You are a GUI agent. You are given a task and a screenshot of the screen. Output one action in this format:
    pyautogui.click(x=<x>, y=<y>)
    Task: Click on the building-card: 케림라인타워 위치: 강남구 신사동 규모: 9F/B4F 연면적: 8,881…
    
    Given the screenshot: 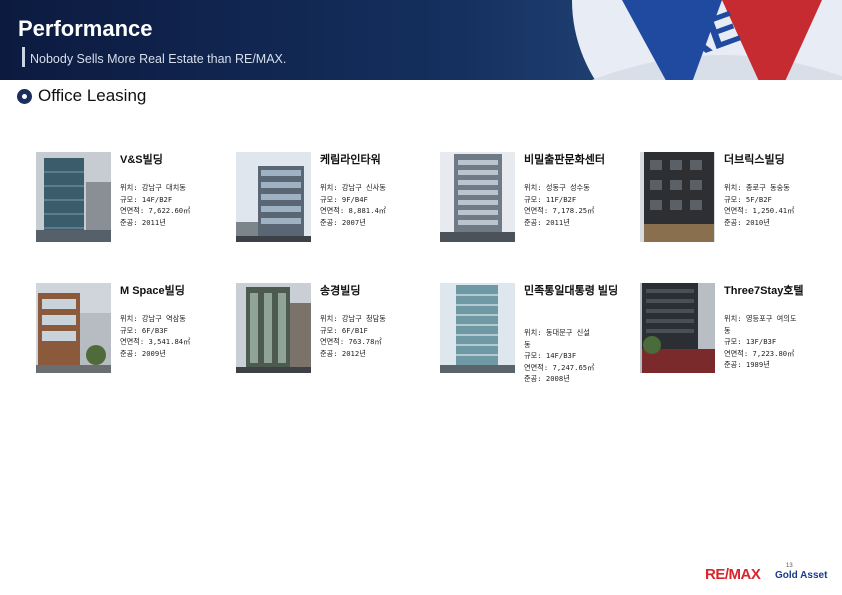 What is the action you would take?
    pyautogui.click(x=336, y=217)
    